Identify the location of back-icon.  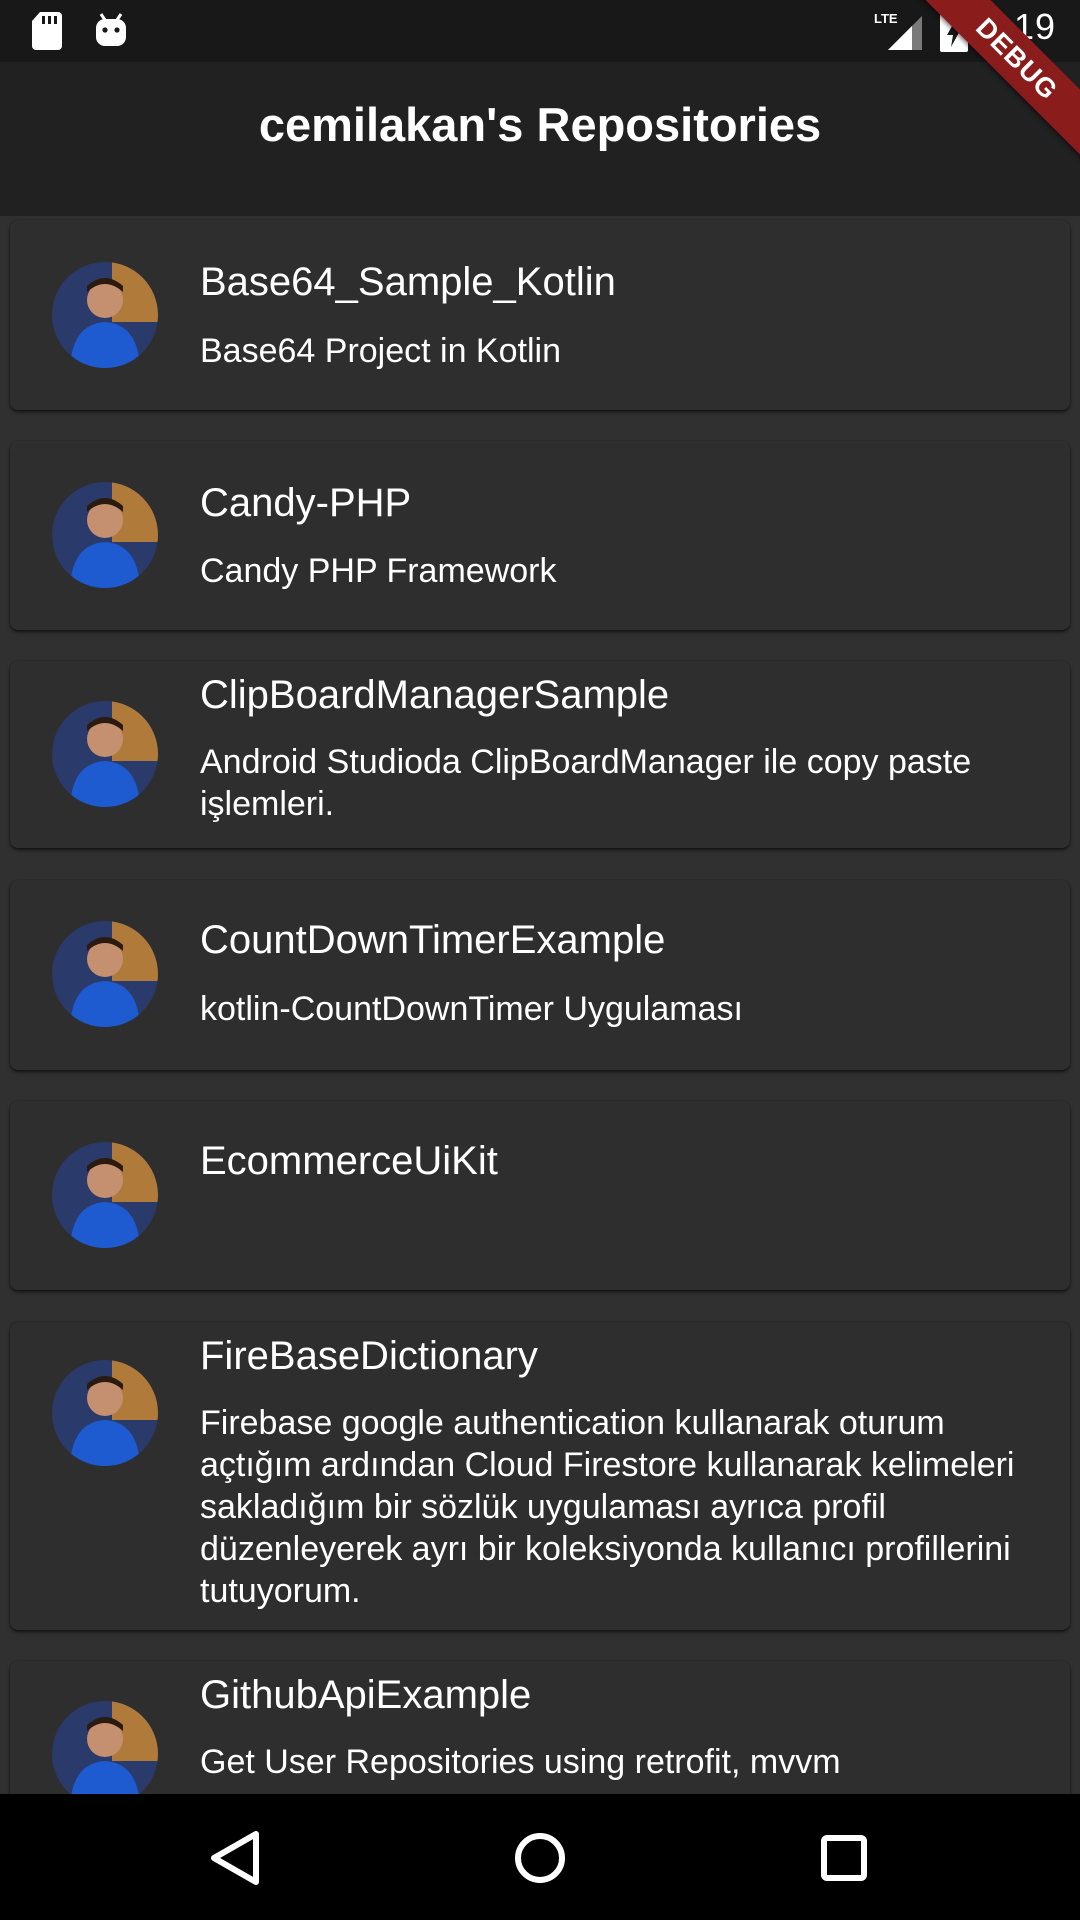
(236, 1858).